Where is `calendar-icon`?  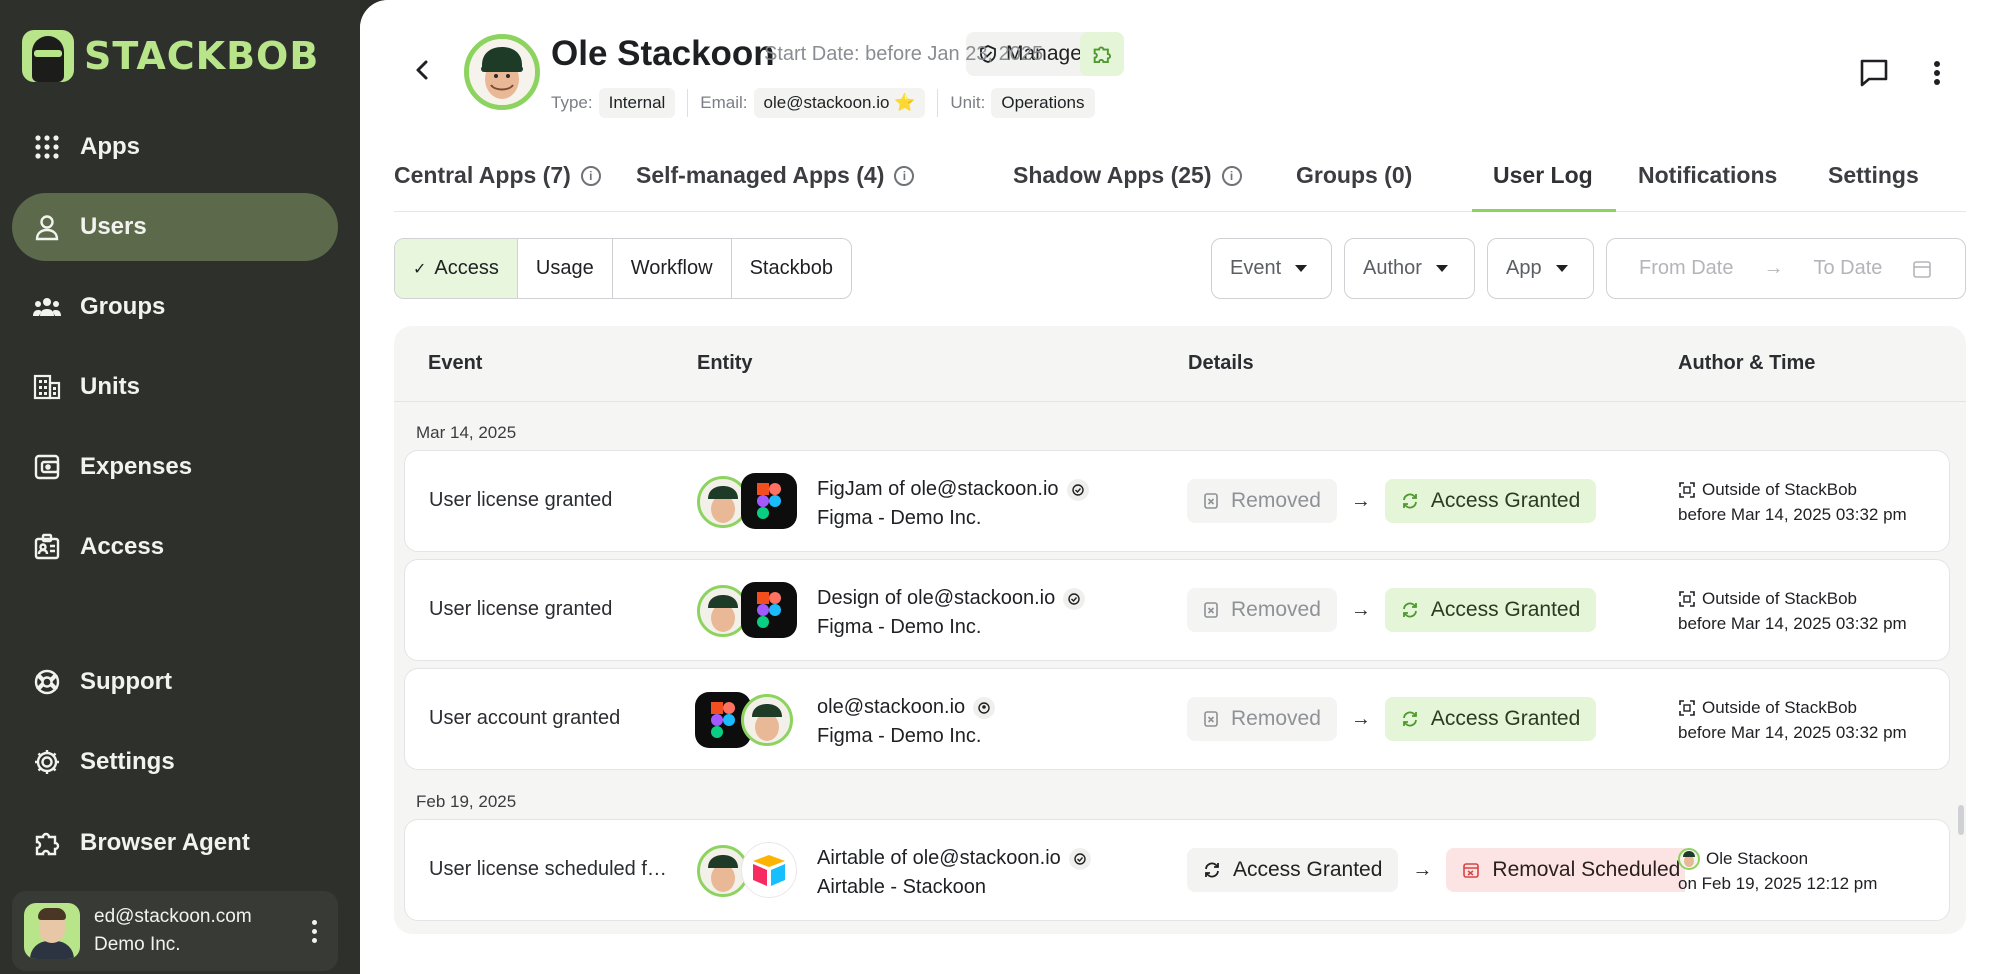
calendar-icon is located at coordinates (1922, 269).